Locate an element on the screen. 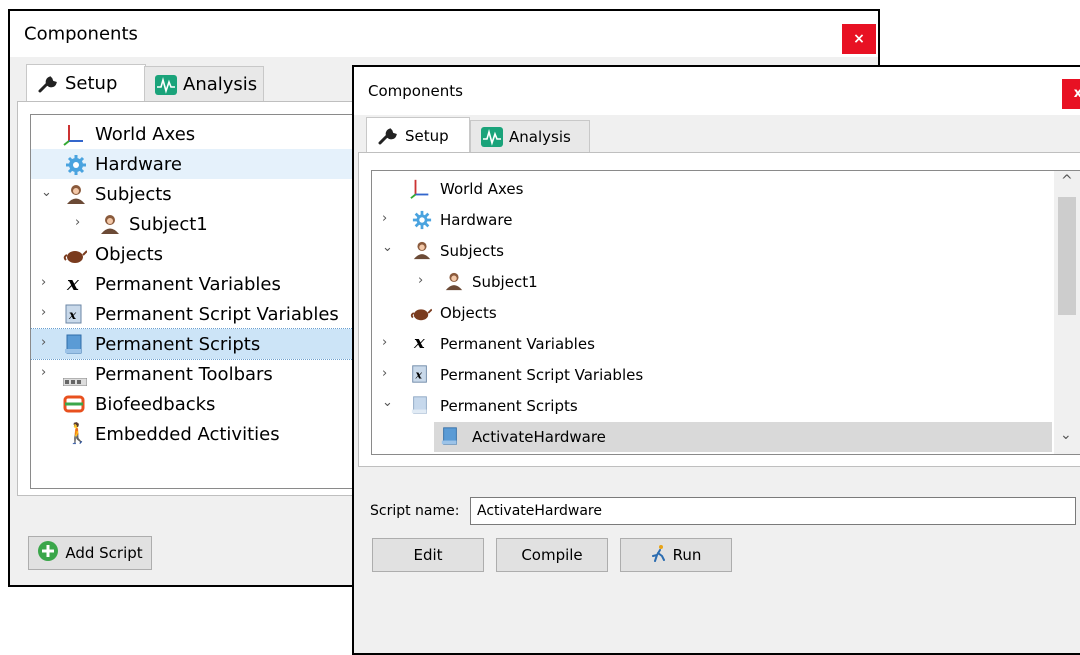 This screenshot has width=1080, height=655. tree-item-label: Embedded Activities is located at coordinates (187, 434).